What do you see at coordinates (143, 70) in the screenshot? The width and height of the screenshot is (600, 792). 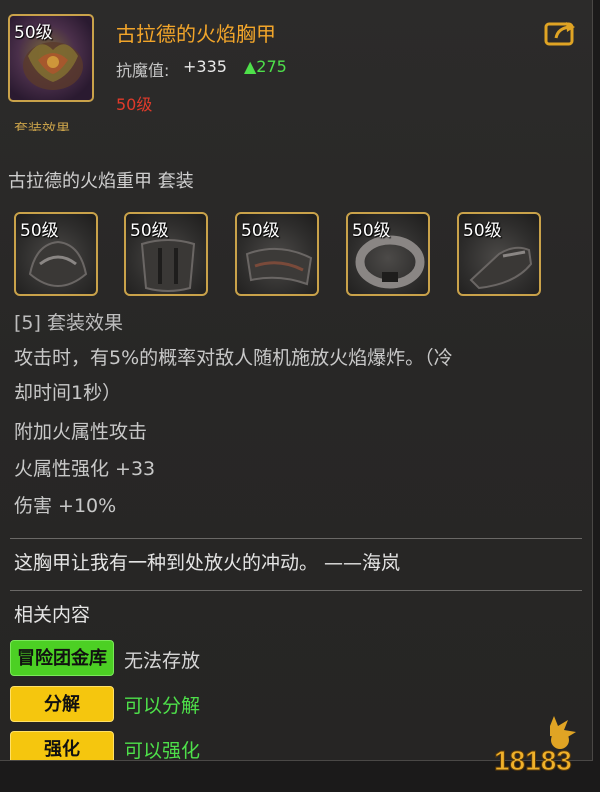 I see `stat-label: 抗魔值:` at bounding box center [143, 70].